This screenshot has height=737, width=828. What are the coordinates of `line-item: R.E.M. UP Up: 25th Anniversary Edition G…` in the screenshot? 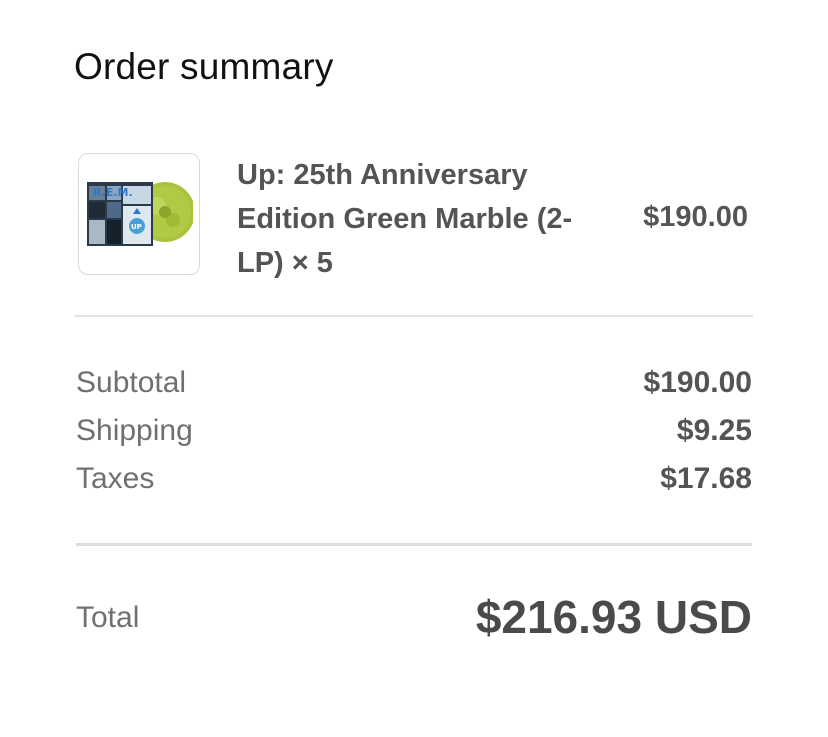 It's located at (415, 216).